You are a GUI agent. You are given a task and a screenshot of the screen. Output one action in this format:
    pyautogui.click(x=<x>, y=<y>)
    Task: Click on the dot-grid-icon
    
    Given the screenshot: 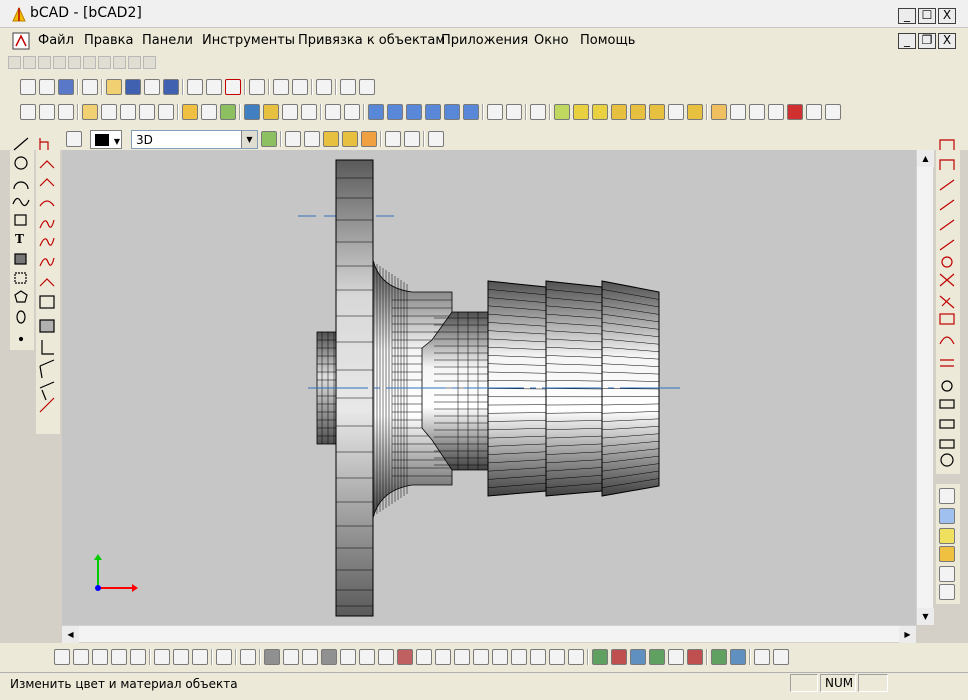 What is the action you would take?
    pyautogui.click(x=224, y=657)
    